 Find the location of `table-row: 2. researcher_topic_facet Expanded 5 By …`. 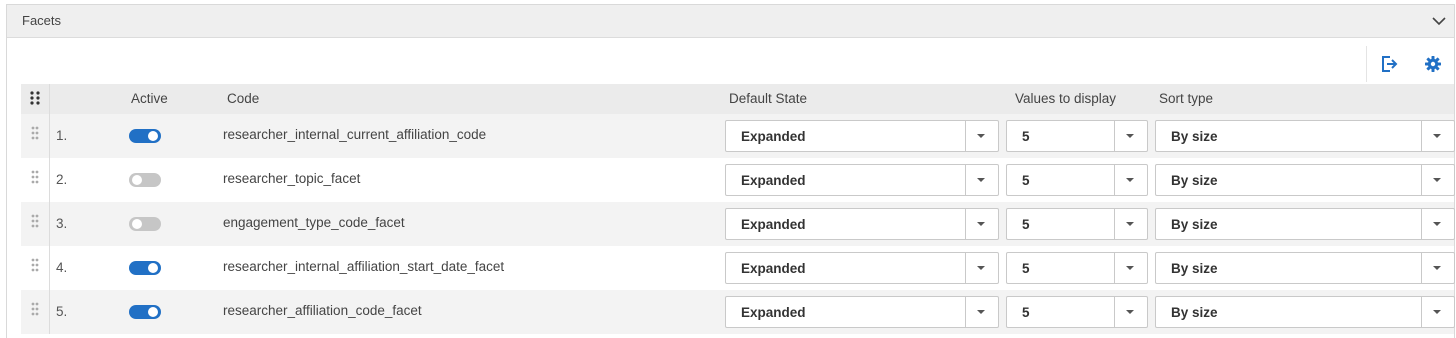

table-row: 2. researcher_topic_facet Expanded 5 By … is located at coordinates (738, 180).